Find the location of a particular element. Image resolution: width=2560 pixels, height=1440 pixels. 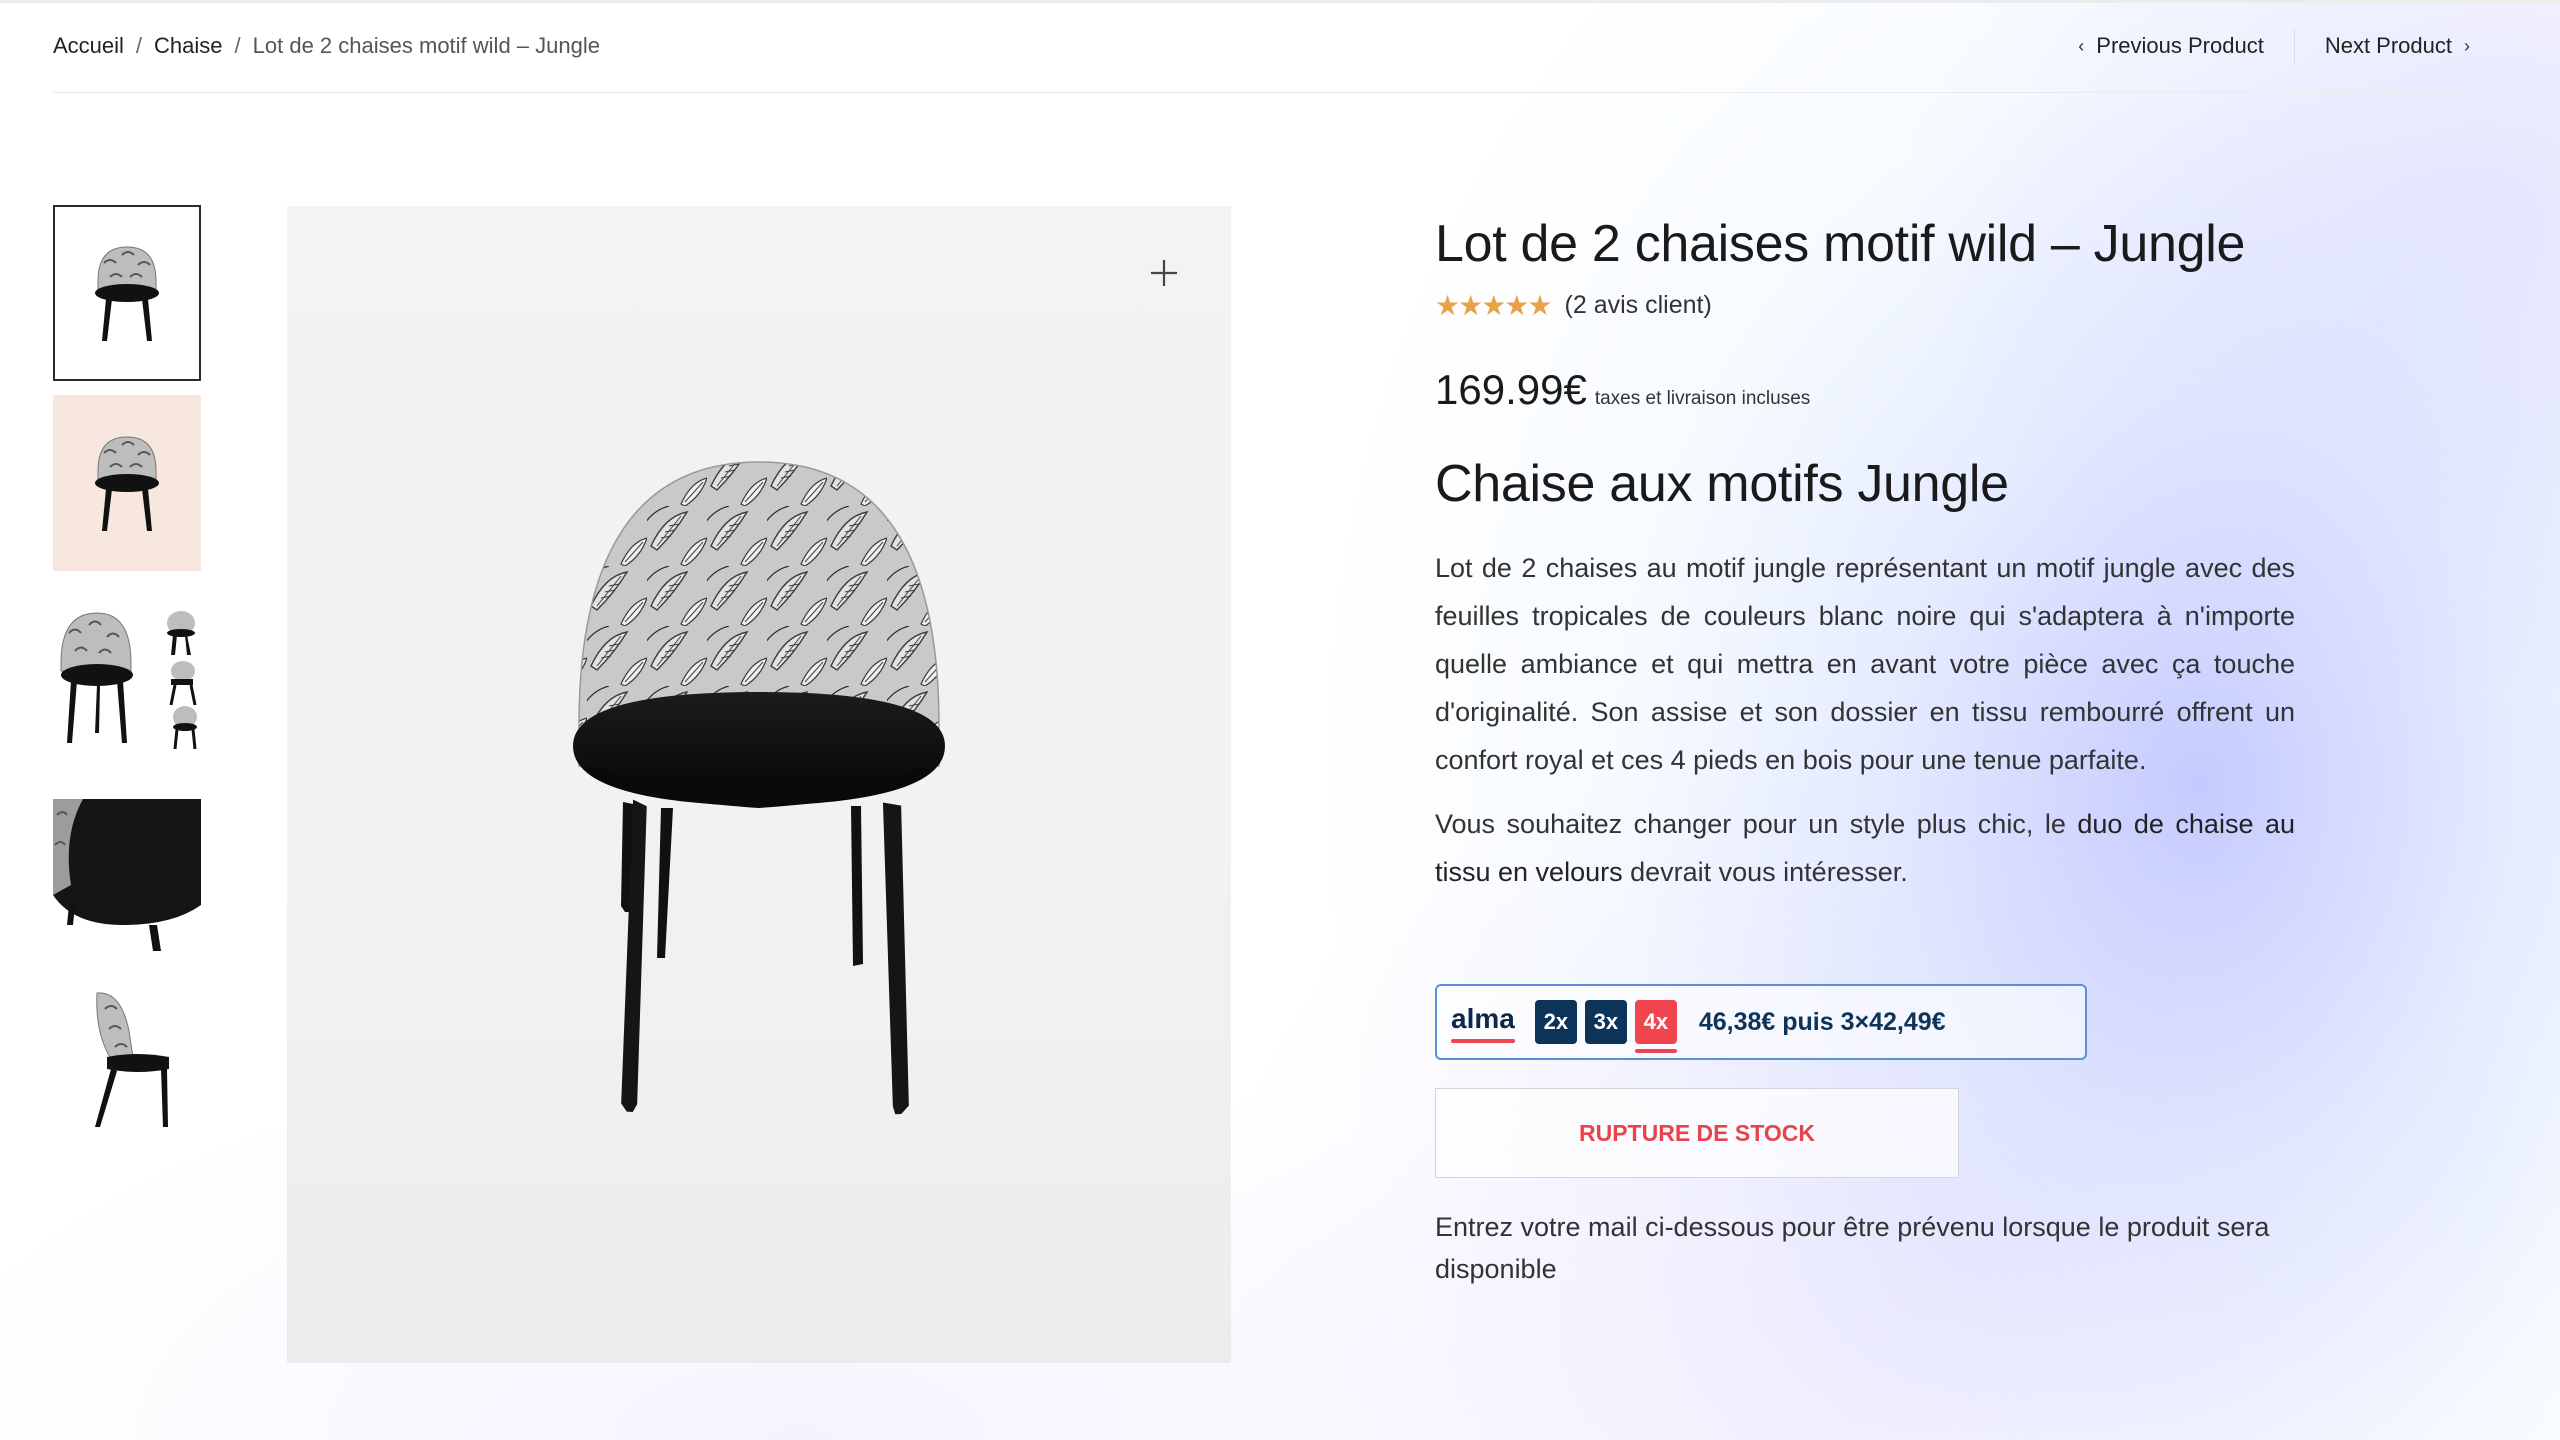

product-price: 169.99€ is located at coordinates (1511, 389).